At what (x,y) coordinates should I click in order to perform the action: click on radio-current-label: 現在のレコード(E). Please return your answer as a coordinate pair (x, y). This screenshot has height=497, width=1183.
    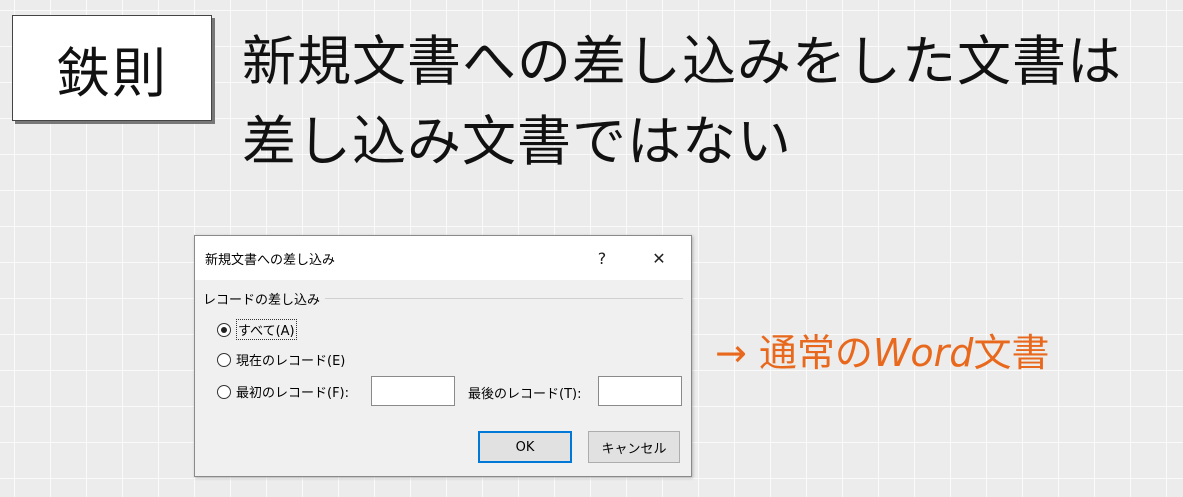
    Looking at the image, I should click on (291, 361).